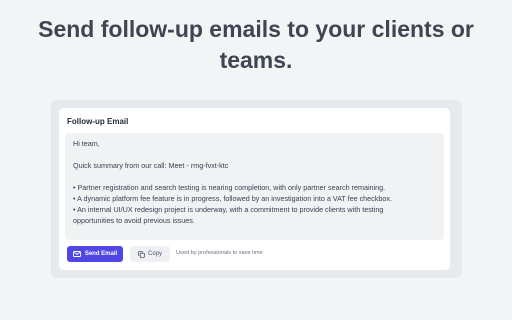 This screenshot has width=512, height=320. What do you see at coordinates (219, 253) in the screenshot?
I see `social-proof-text: Used by professionals to save time` at bounding box center [219, 253].